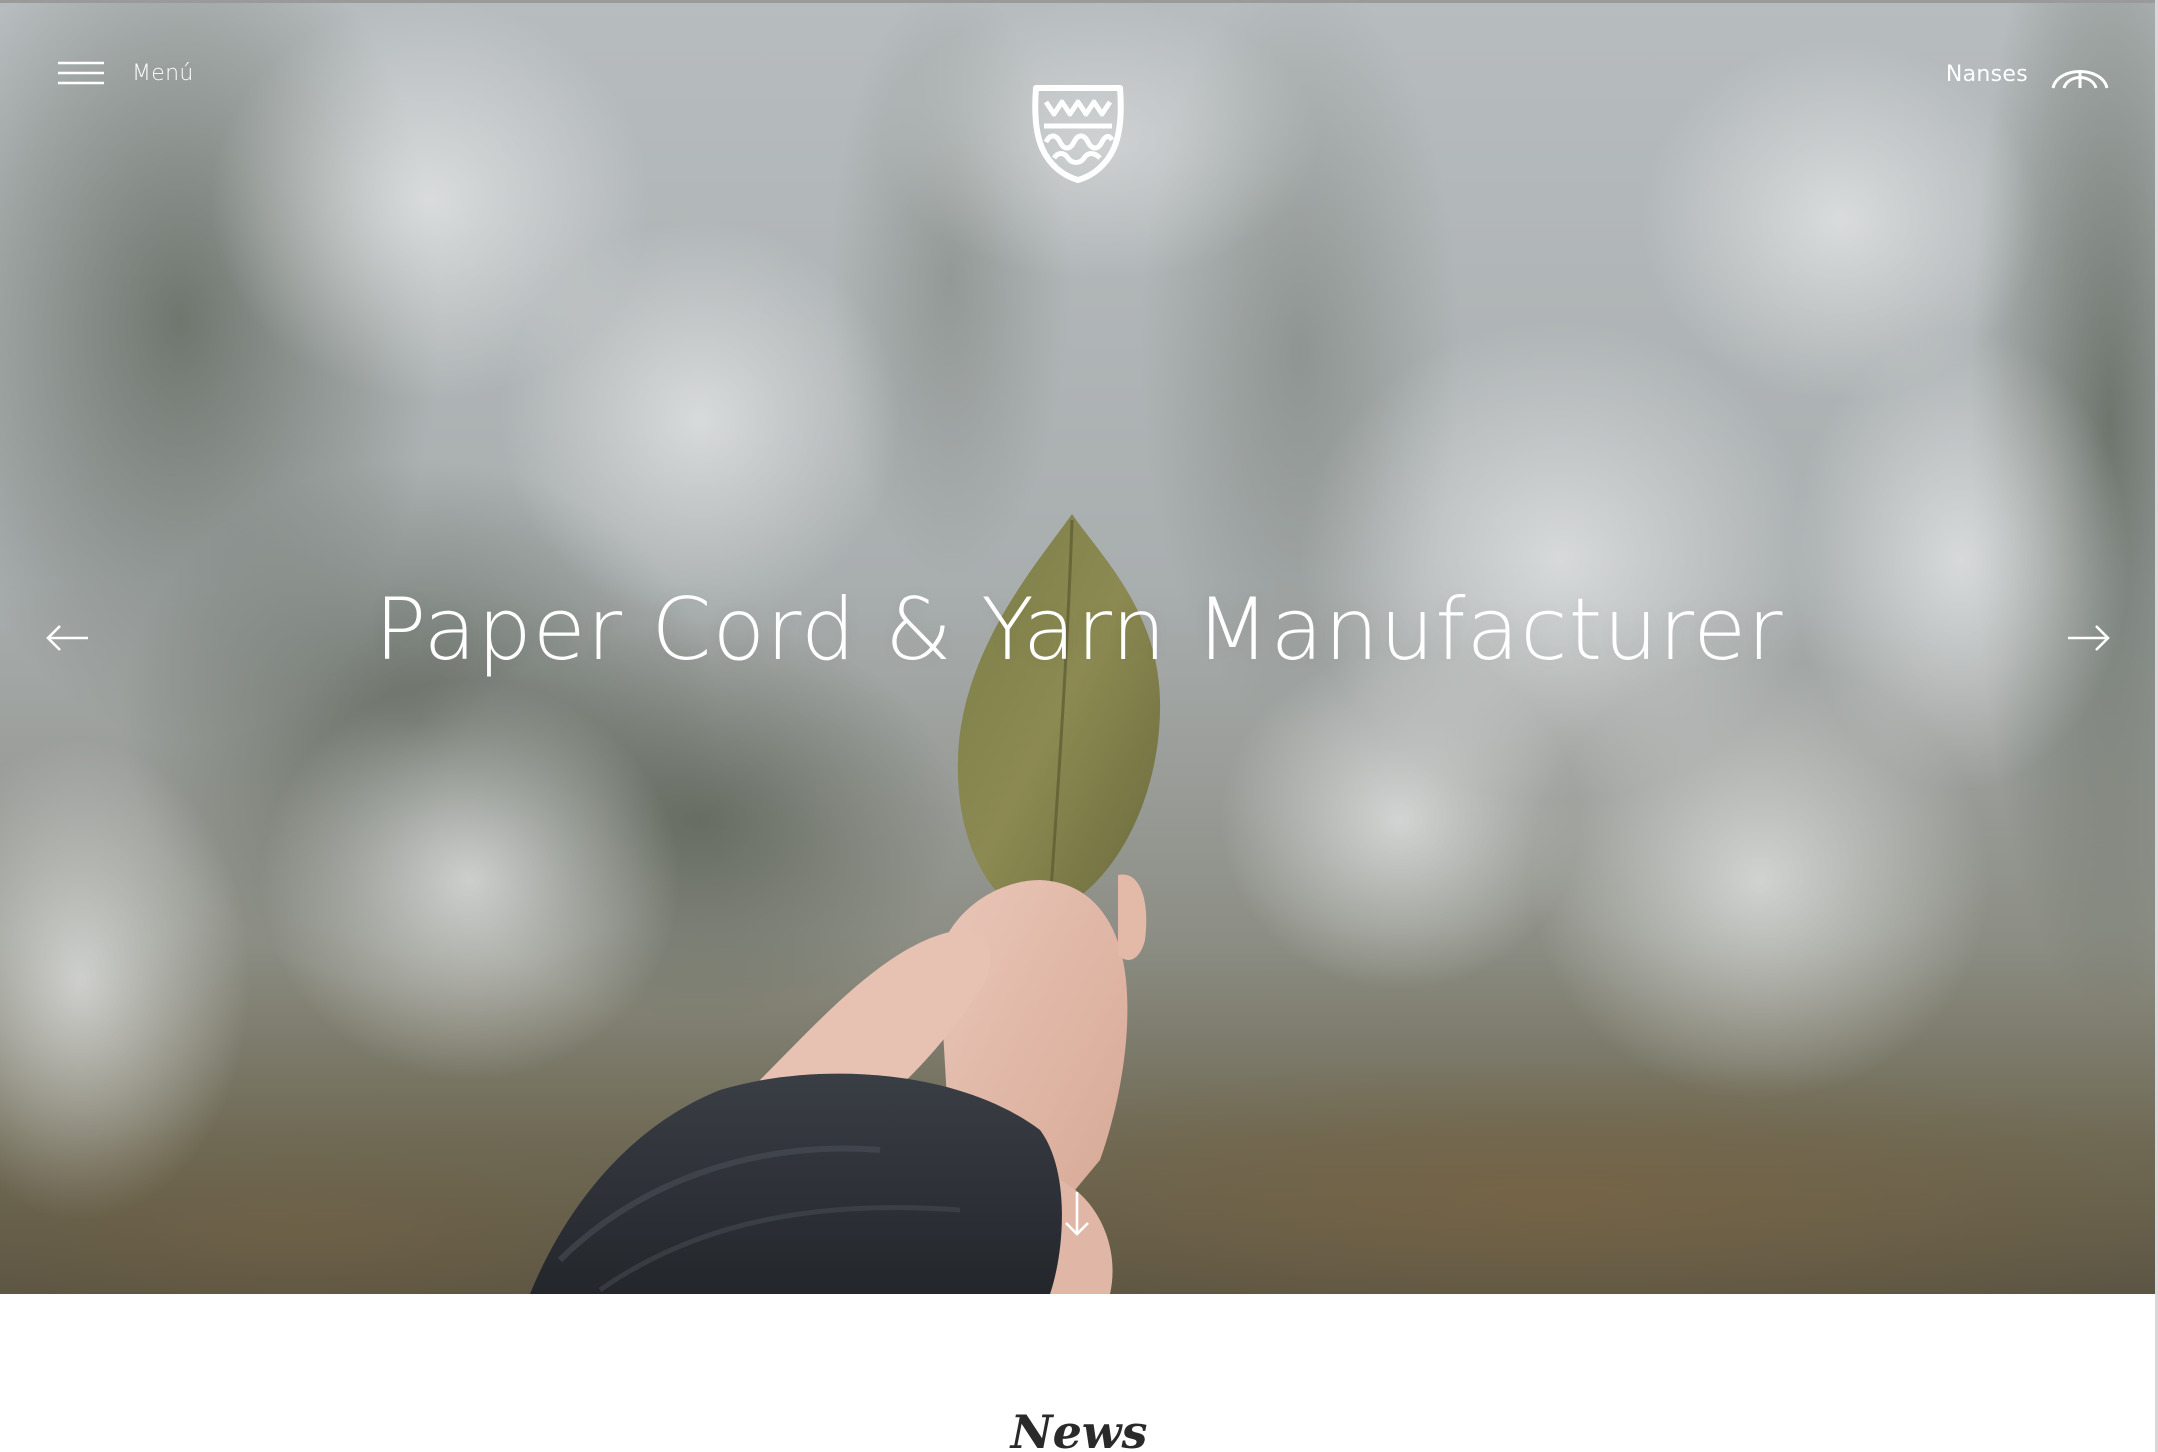 This screenshot has height=1452, width=2158. What do you see at coordinates (1079, 1373) in the screenshot?
I see `news-section: News` at bounding box center [1079, 1373].